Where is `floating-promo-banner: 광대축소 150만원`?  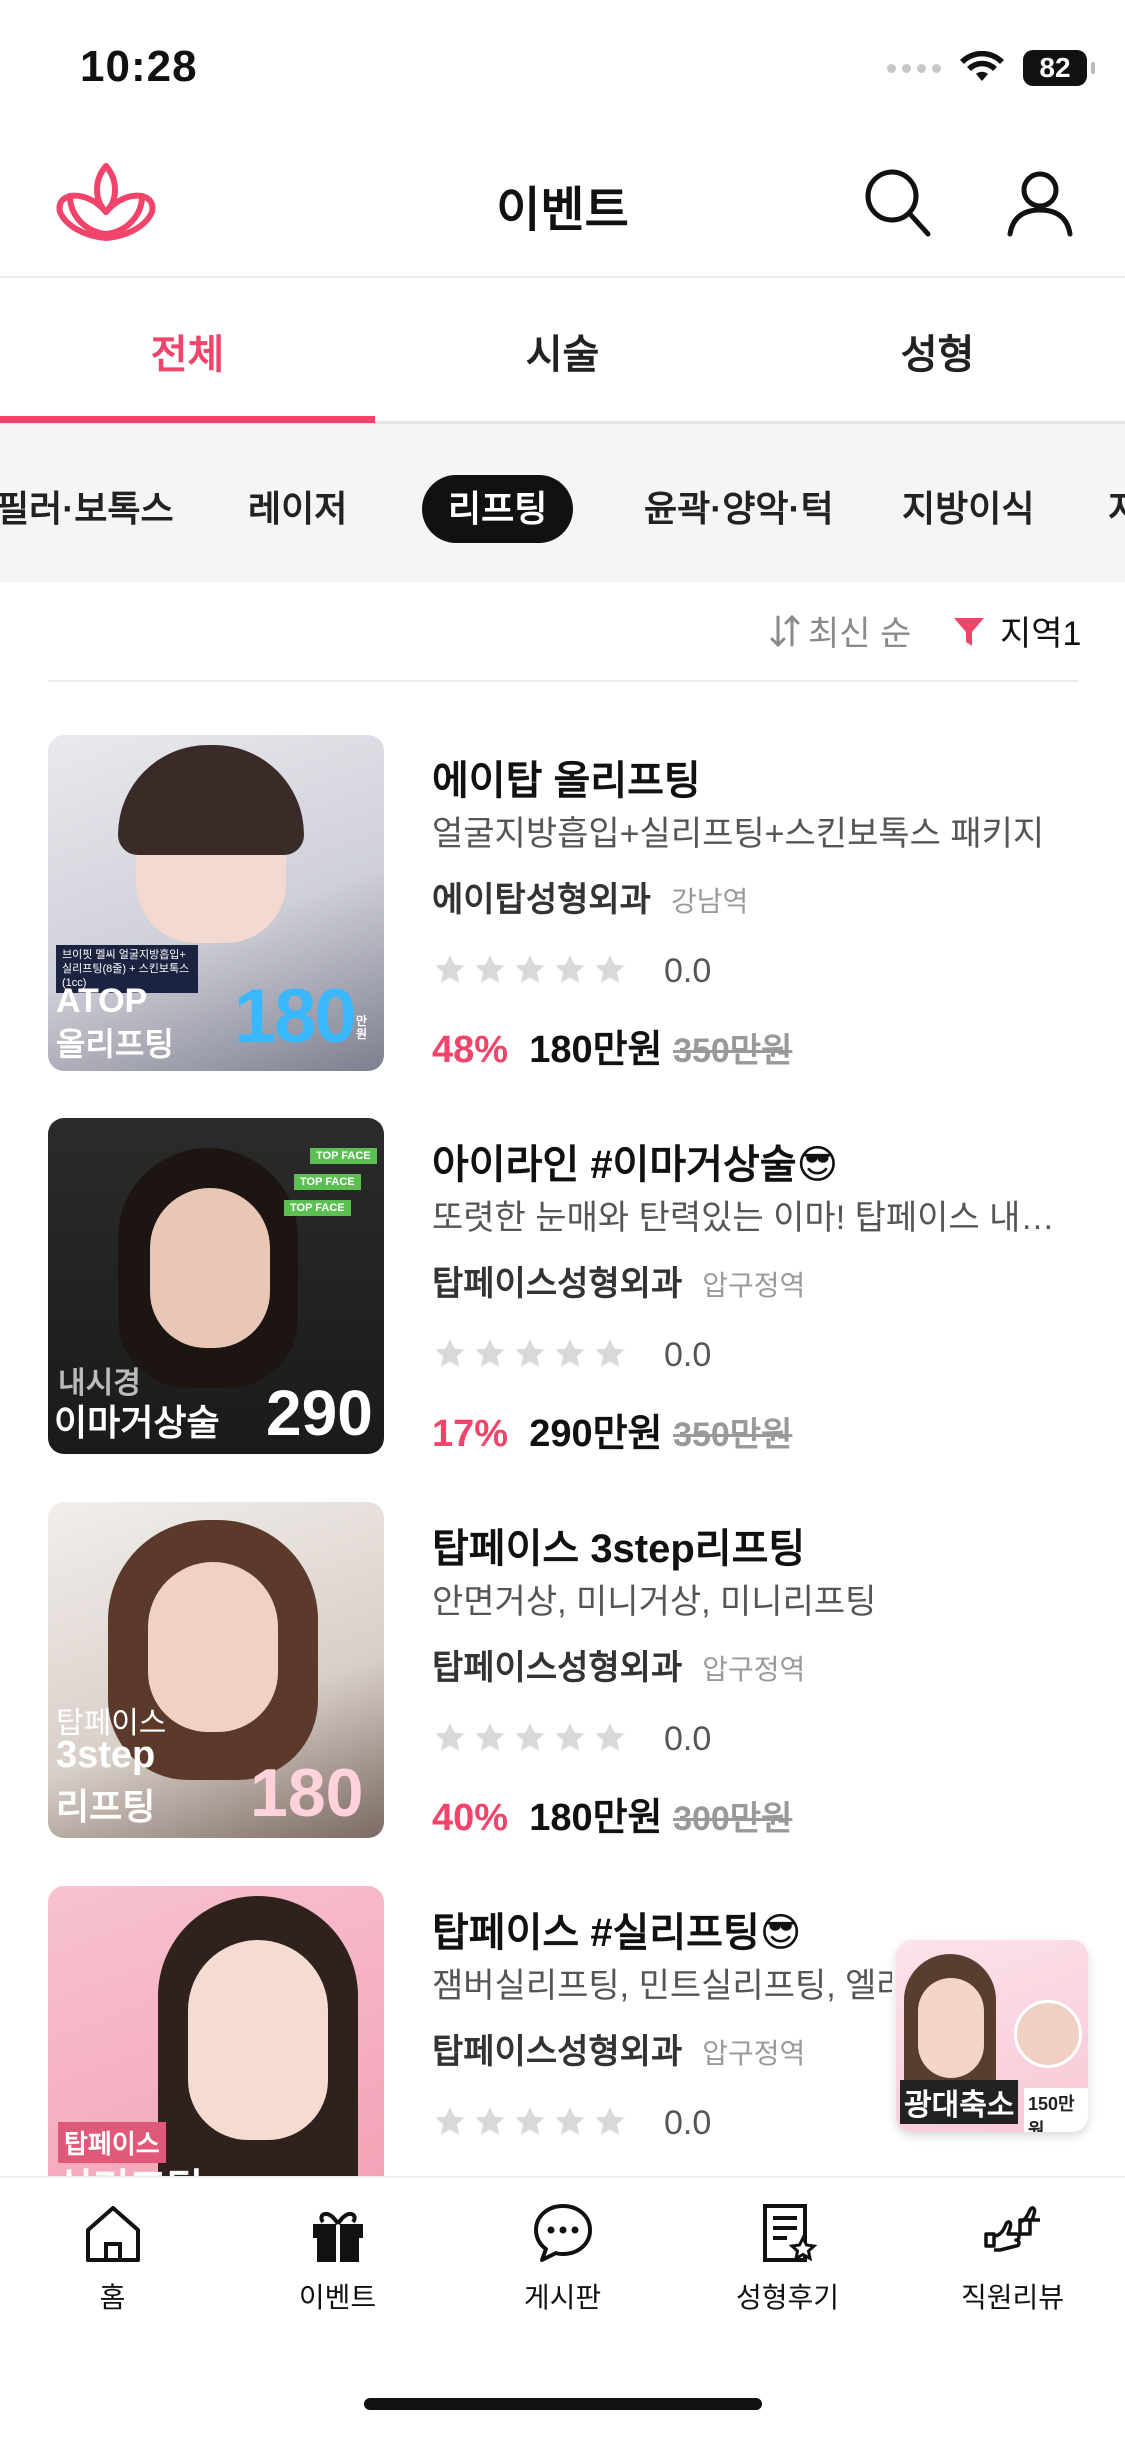 floating-promo-banner: 광대축소 150만원 is located at coordinates (992, 2036).